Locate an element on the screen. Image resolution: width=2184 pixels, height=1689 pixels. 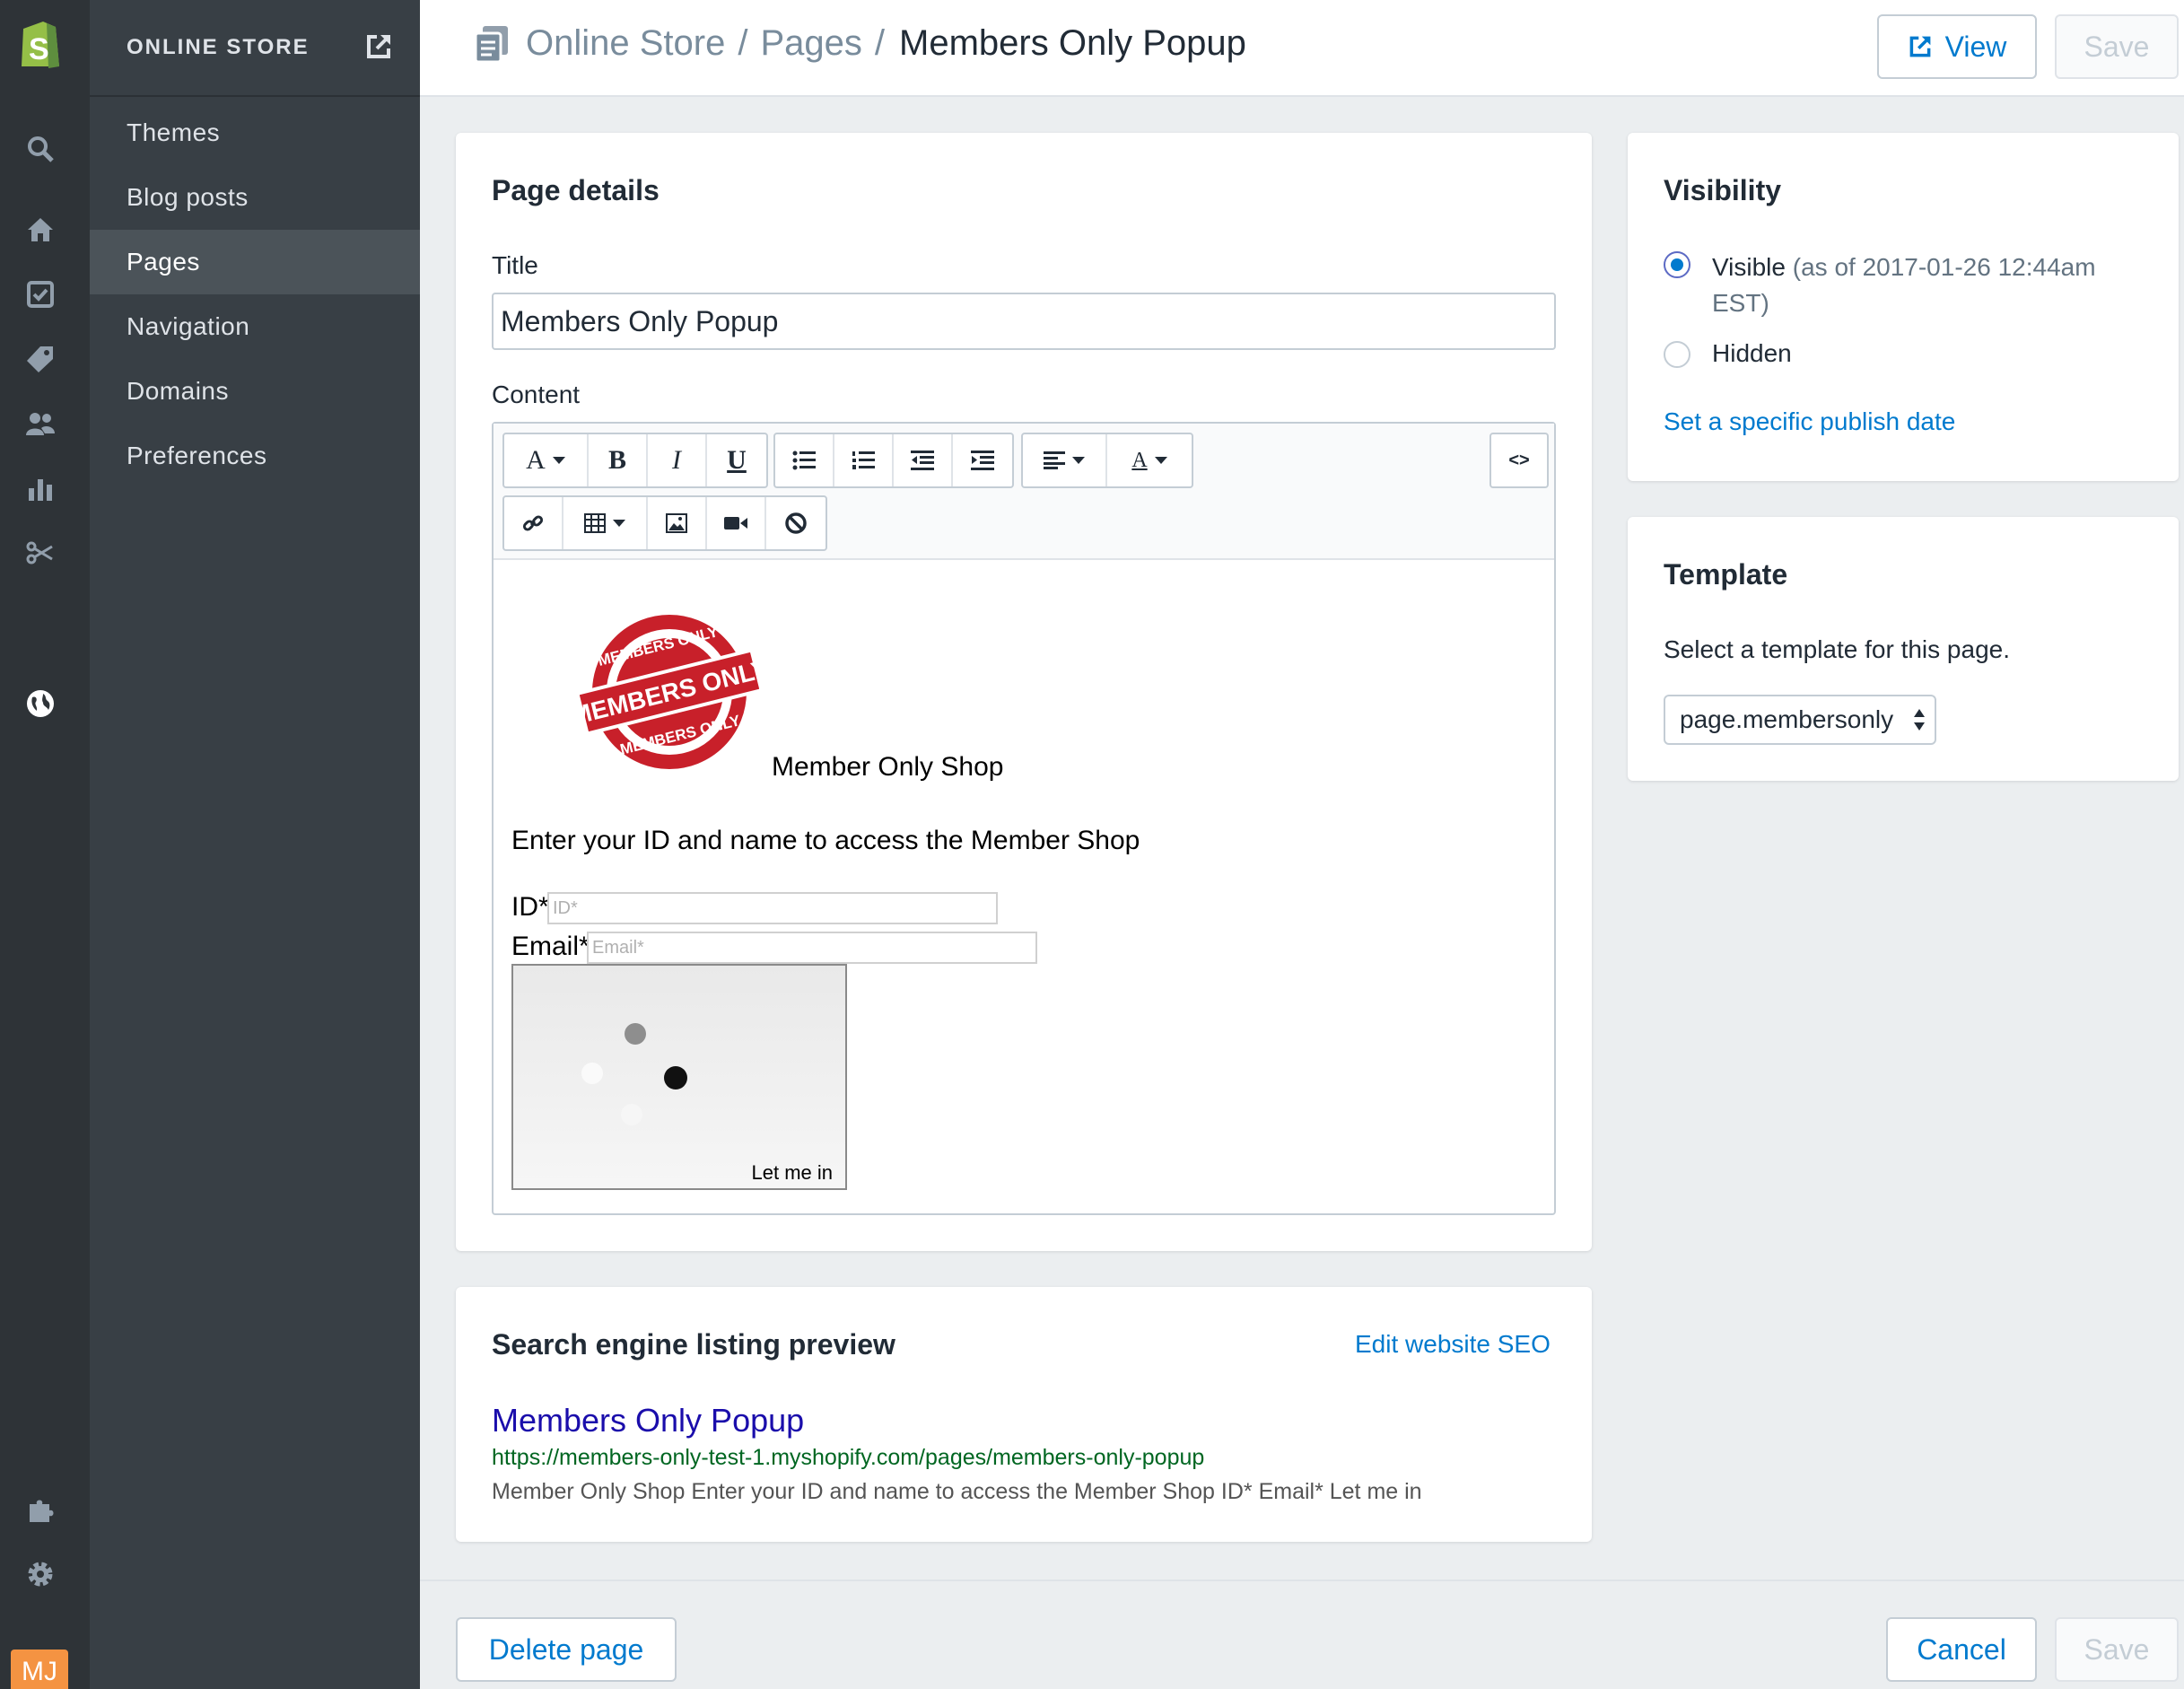
bold-button: B is located at coordinates (618, 460).